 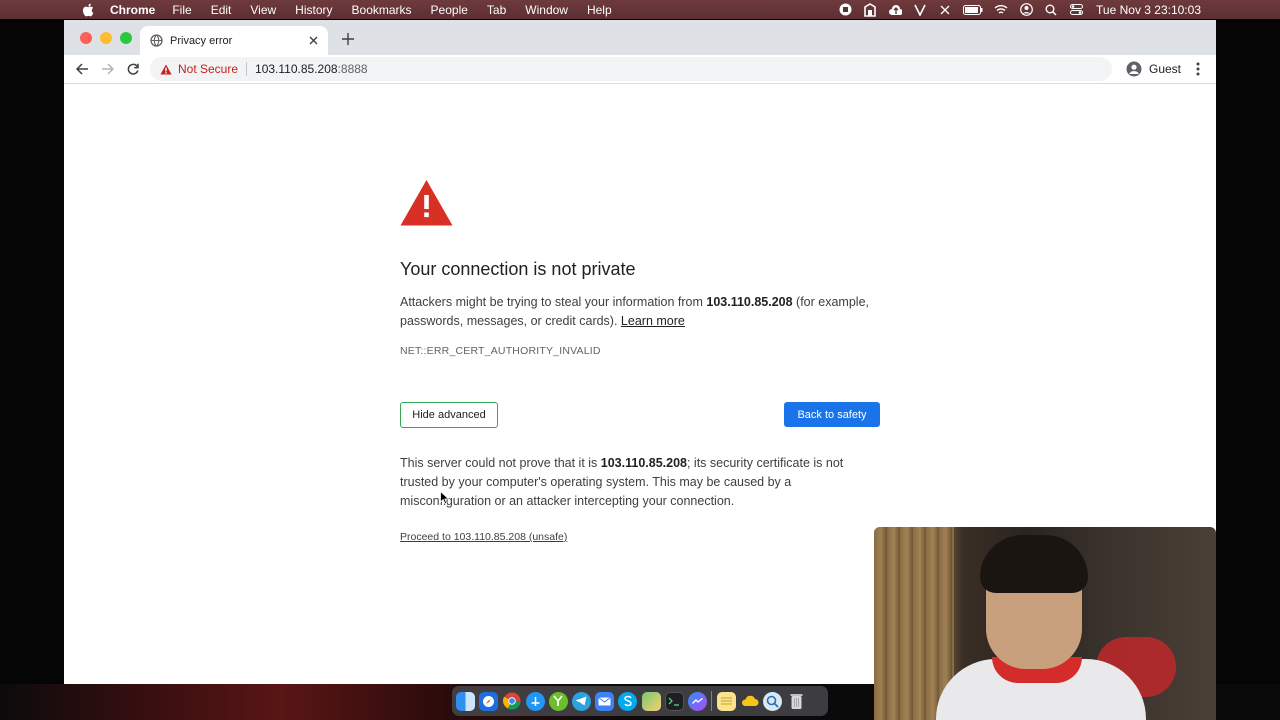 What do you see at coordinates (1134, 69) in the screenshot?
I see `guest-avatar-icon` at bounding box center [1134, 69].